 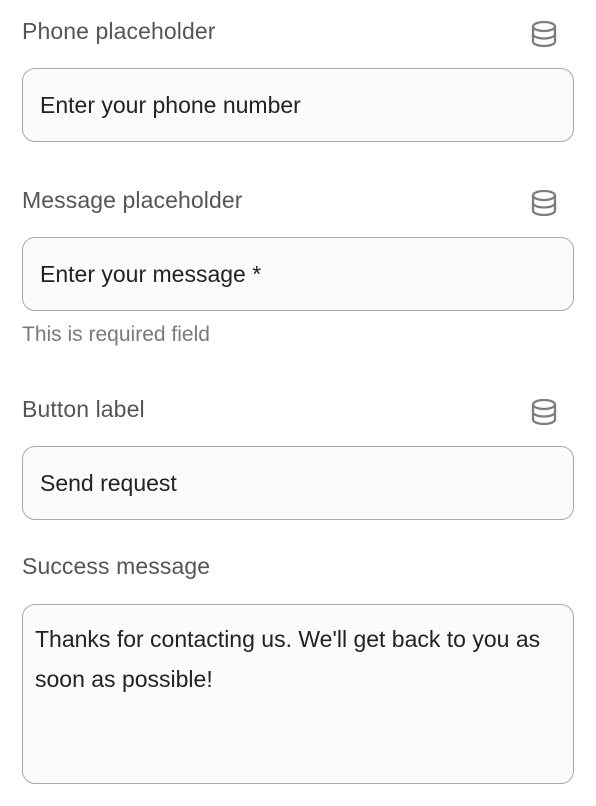 I want to click on message-placeholder-helper-text: This is required field, so click(x=116, y=334).